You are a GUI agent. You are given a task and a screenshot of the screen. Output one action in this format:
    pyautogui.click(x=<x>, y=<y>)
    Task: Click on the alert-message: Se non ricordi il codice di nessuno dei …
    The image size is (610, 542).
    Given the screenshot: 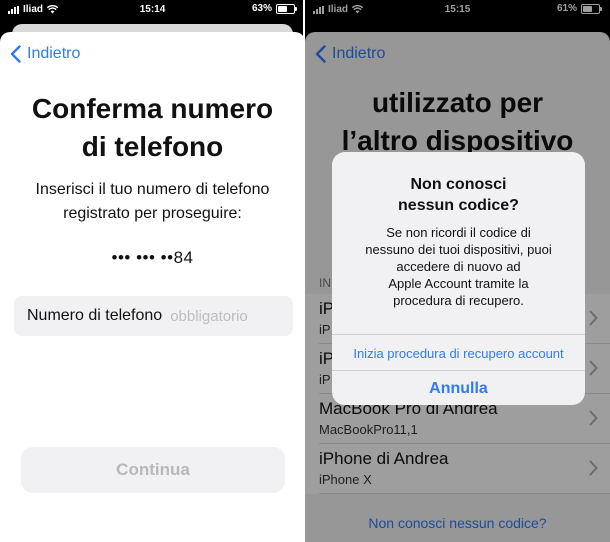 What is the action you would take?
    pyautogui.click(x=458, y=266)
    